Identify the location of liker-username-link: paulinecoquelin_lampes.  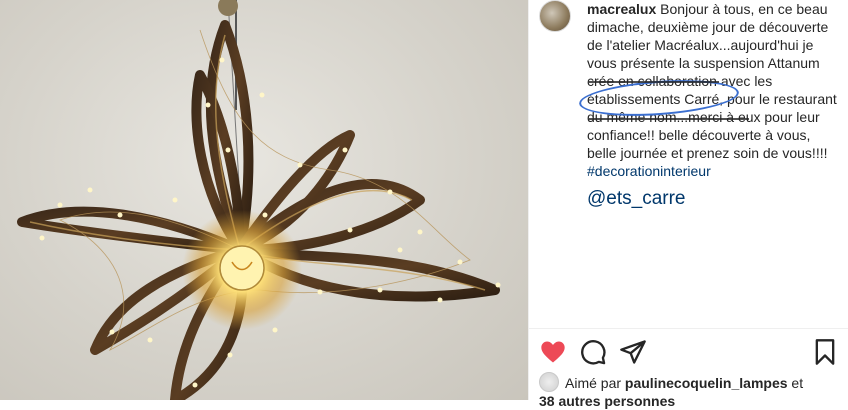
(706, 383).